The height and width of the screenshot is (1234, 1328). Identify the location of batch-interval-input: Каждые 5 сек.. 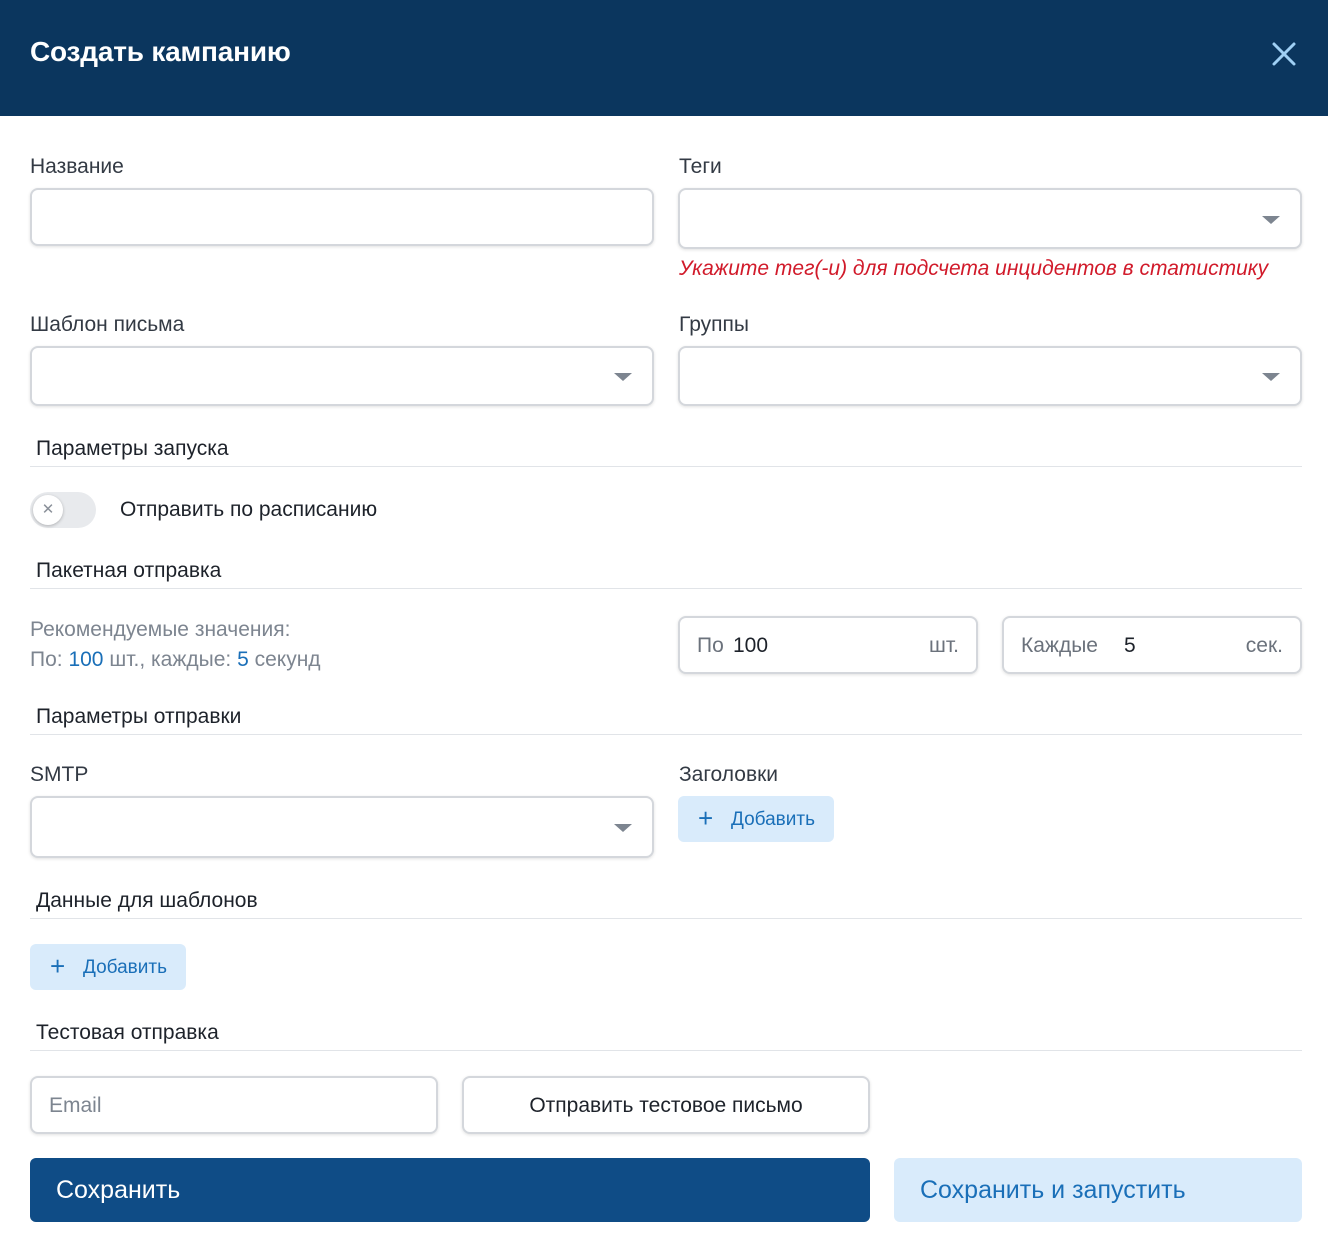
(1152, 645).